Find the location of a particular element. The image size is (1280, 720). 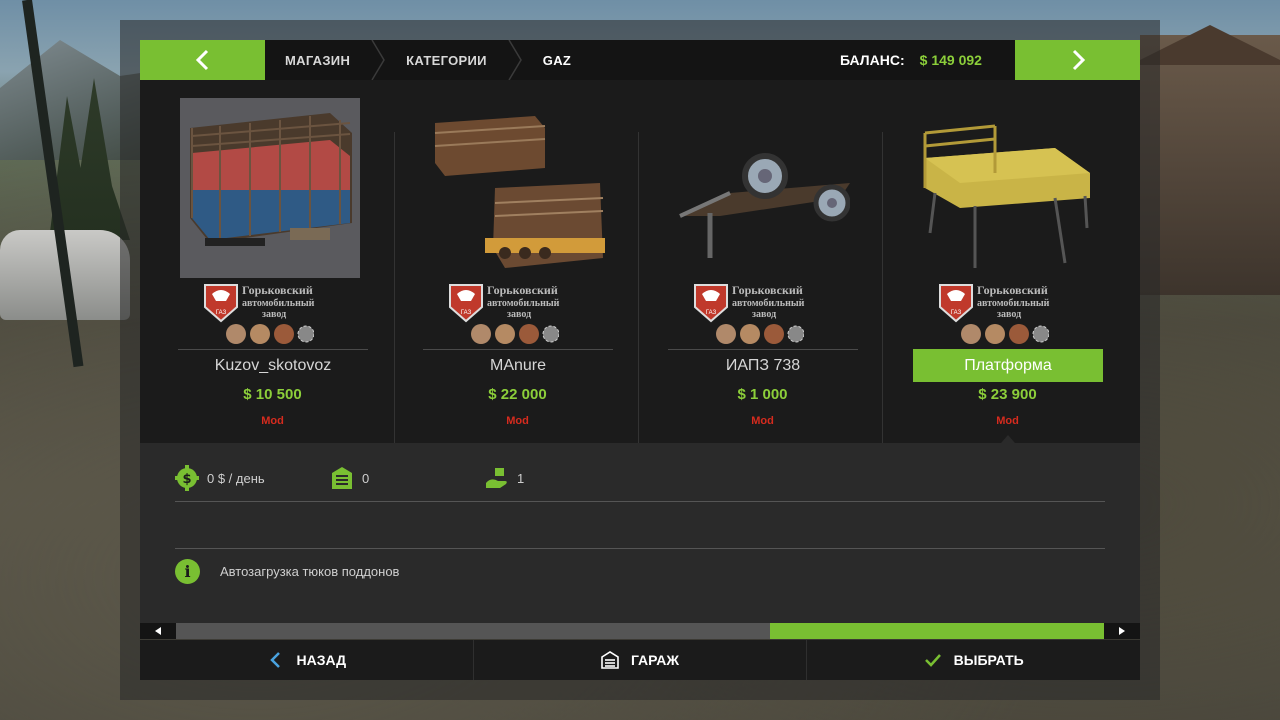

breadcrumb-shop: МАГАЗИН is located at coordinates (317, 60).